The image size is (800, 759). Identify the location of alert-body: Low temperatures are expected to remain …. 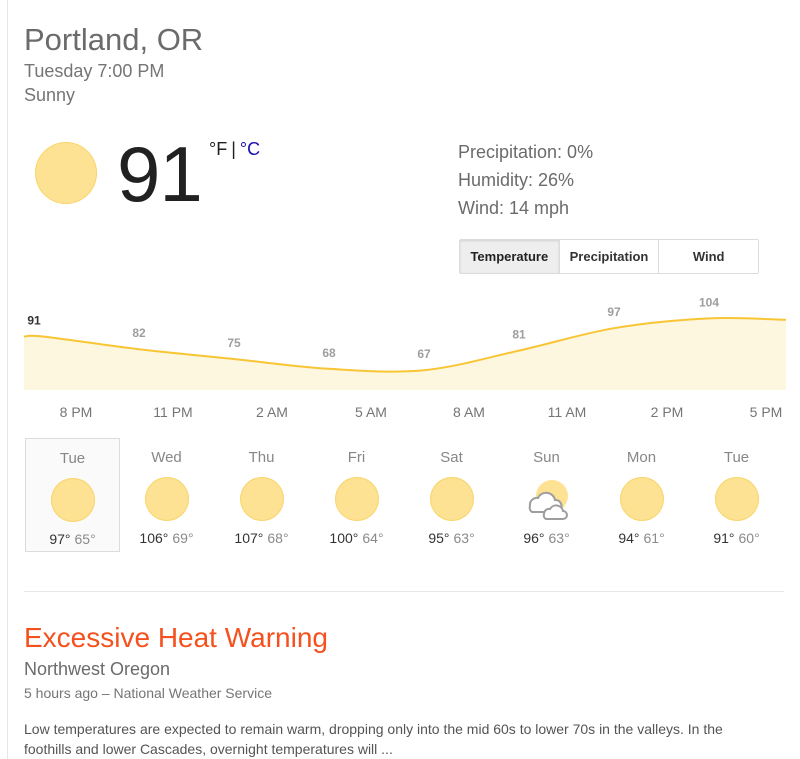
(373, 739).